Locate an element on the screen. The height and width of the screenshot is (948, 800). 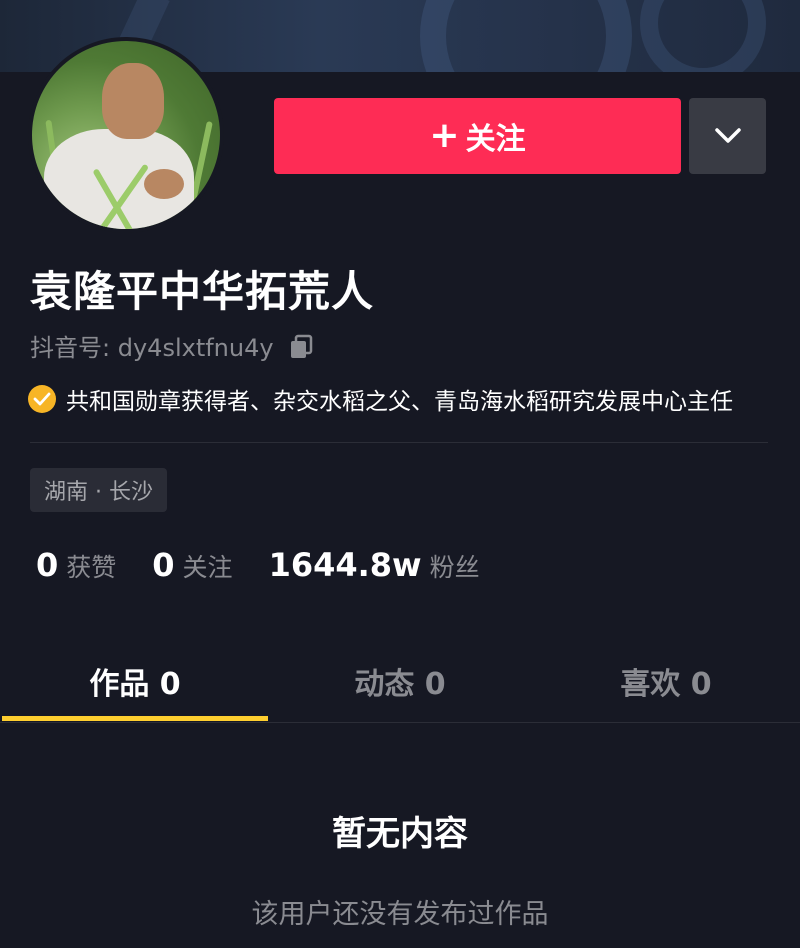
douyin-id-row: 抖音号: dy4slxtfnu4y is located at coordinates (172, 345).